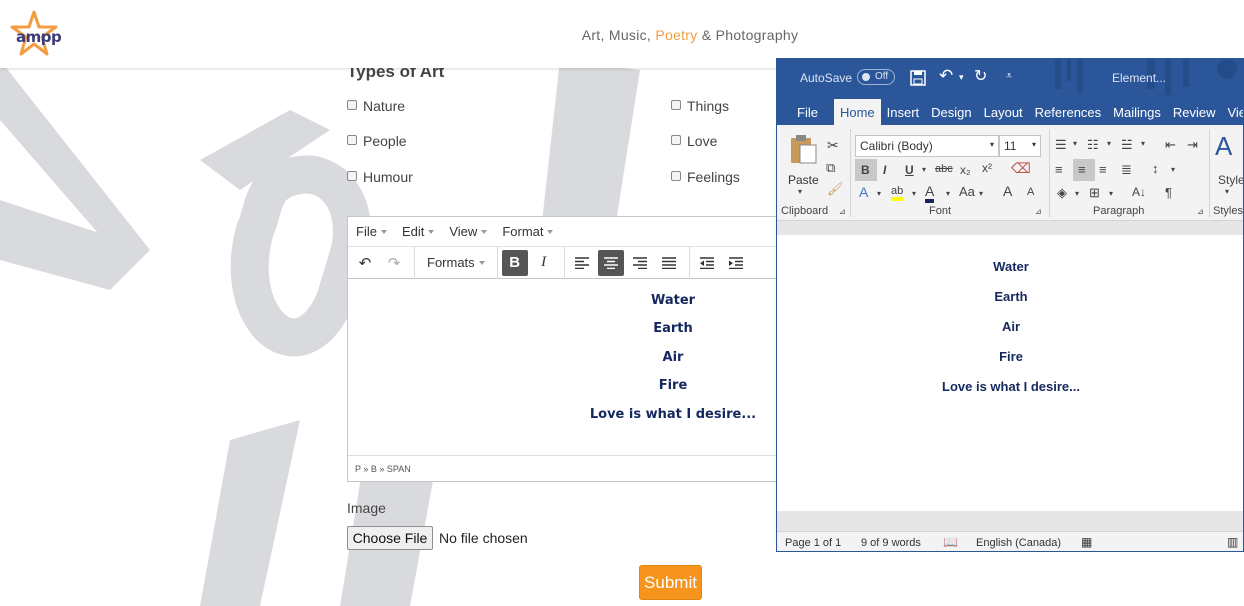  I want to click on align-right-icon: ≡, so click(1103, 169).